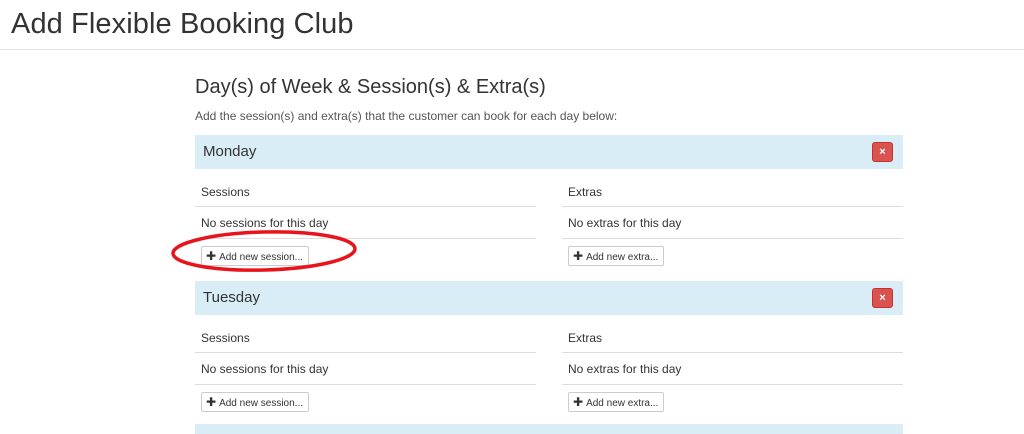 This screenshot has height=434, width=1024. What do you see at coordinates (549, 298) in the screenshot?
I see `day-header: Tuesday ×` at bounding box center [549, 298].